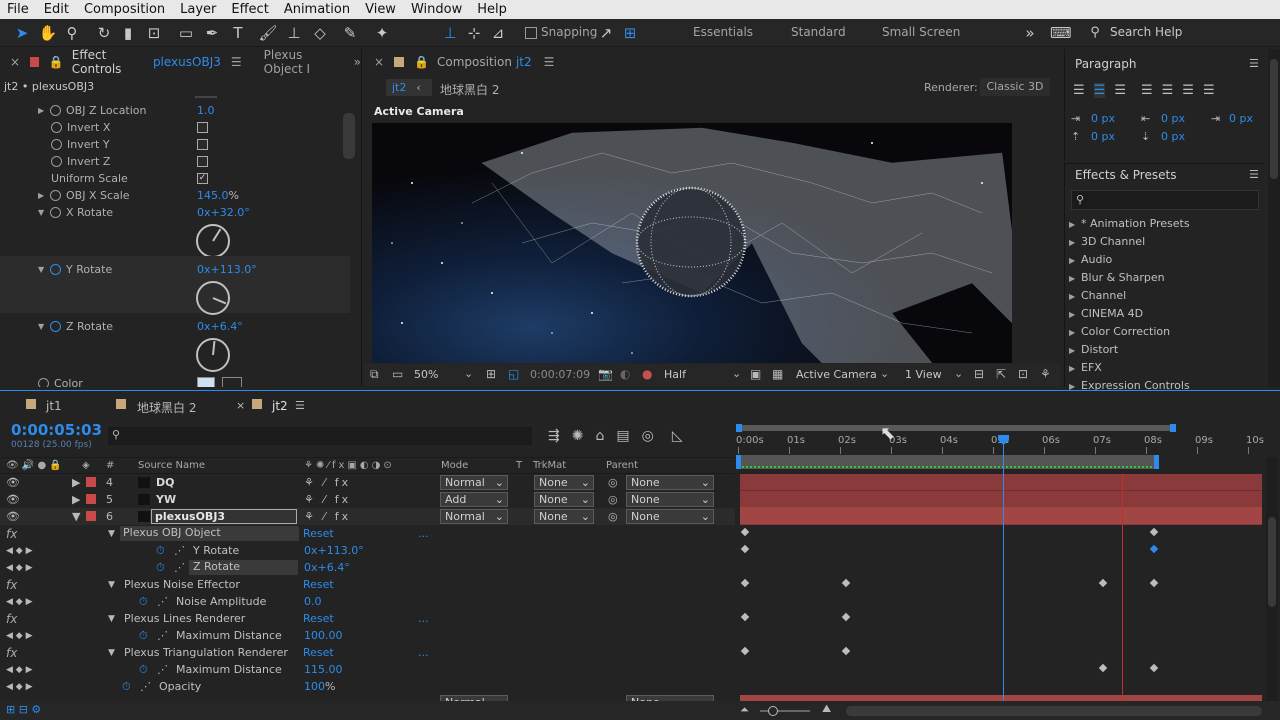 The image size is (1280, 720). Describe the element at coordinates (303, 62) in the screenshot. I see `plexus-object-tab: Plexus Object I` at that location.